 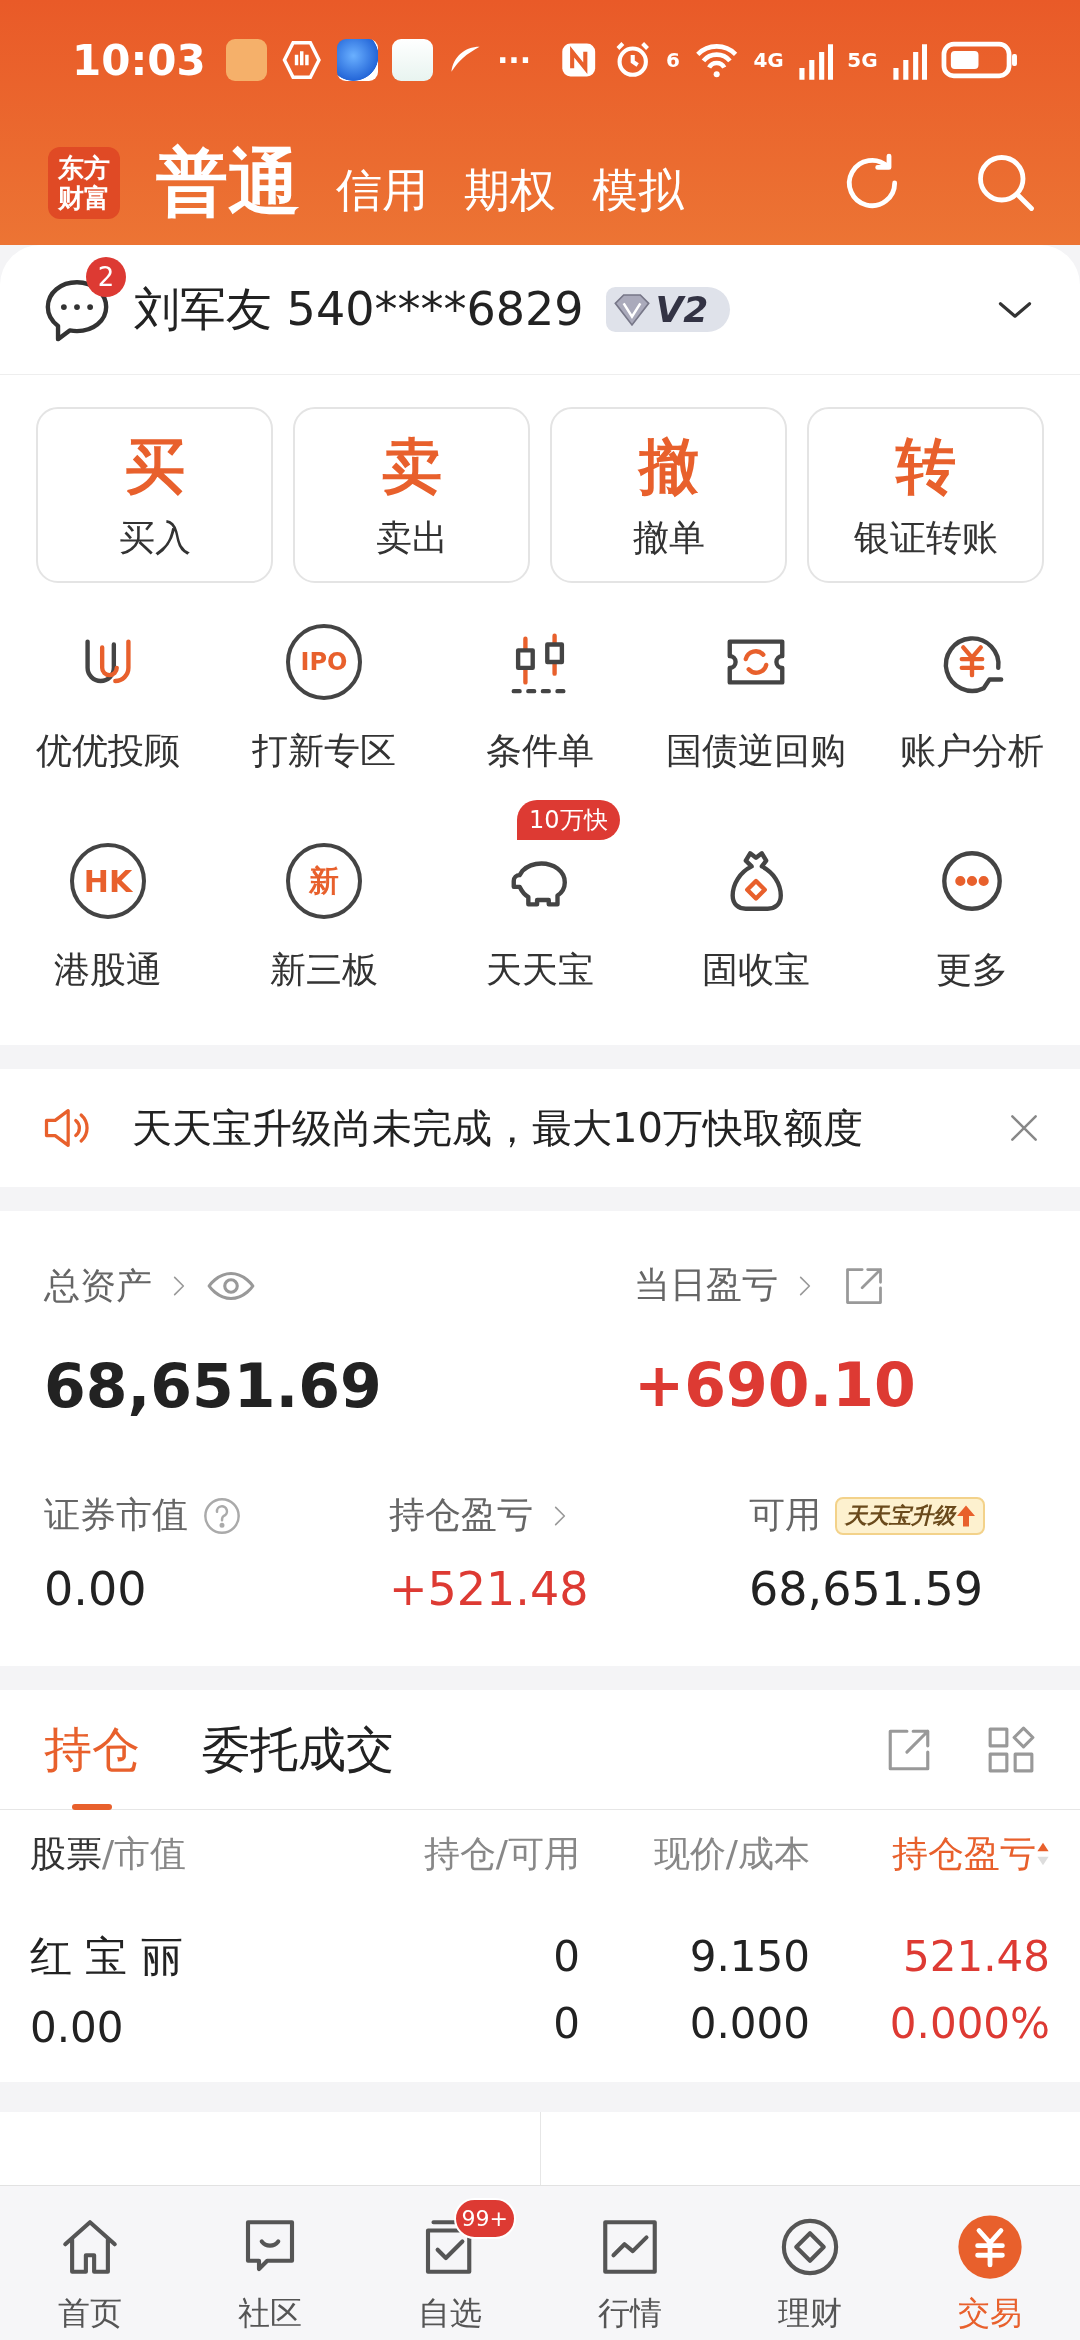 What do you see at coordinates (695, 1854) in the screenshot?
I see `column-header: 现价/成本` at bounding box center [695, 1854].